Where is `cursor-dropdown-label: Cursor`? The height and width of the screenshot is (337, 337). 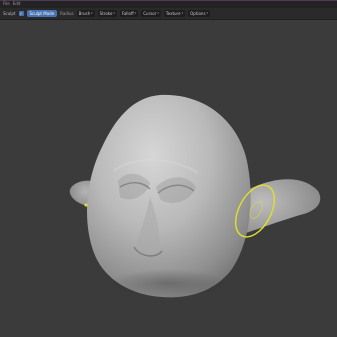 cursor-dropdown-label: Cursor is located at coordinates (150, 13).